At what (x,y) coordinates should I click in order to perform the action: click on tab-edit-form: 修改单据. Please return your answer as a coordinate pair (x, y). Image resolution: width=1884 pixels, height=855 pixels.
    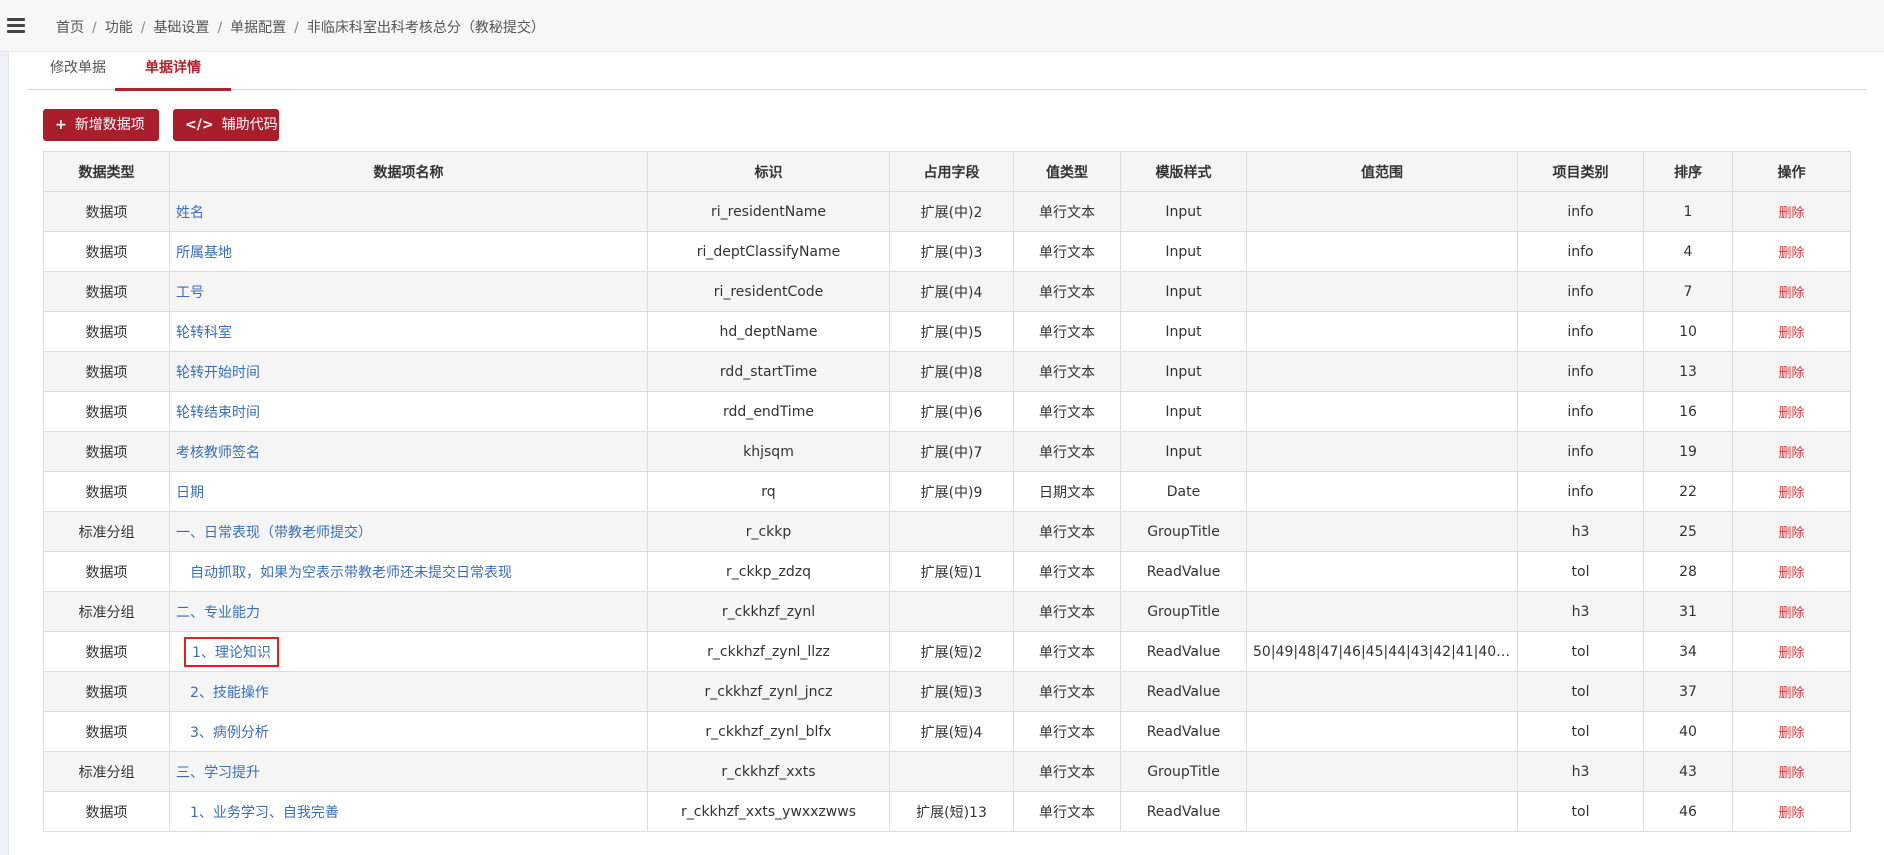
    Looking at the image, I should click on (78, 73).